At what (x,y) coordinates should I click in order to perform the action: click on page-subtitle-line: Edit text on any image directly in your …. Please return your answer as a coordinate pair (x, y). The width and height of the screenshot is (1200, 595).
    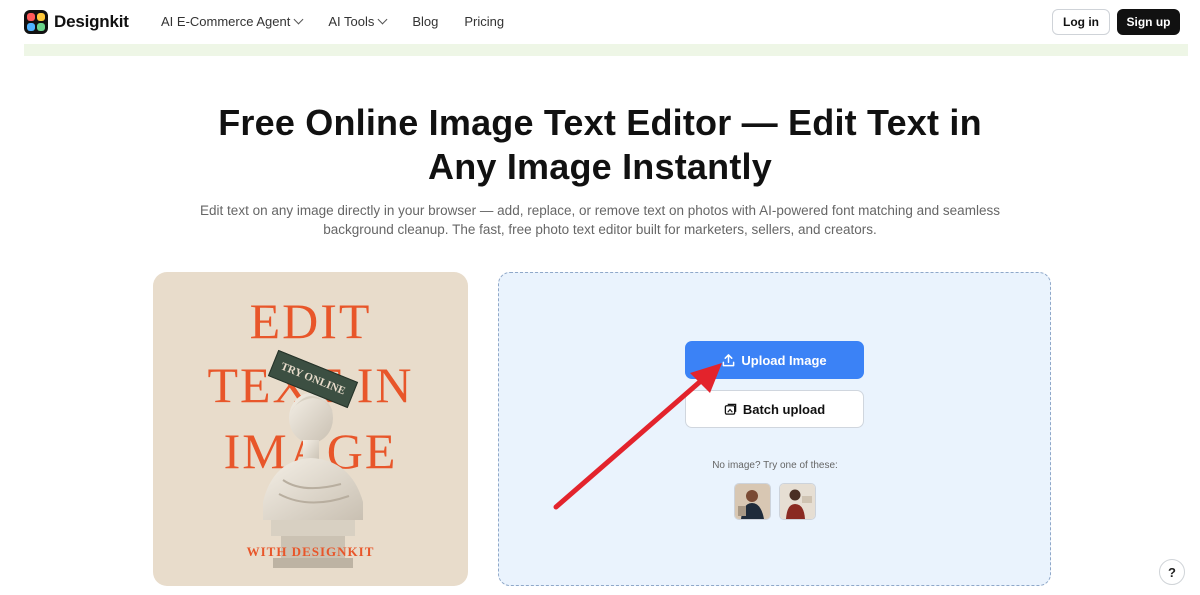
    Looking at the image, I should click on (600, 210).